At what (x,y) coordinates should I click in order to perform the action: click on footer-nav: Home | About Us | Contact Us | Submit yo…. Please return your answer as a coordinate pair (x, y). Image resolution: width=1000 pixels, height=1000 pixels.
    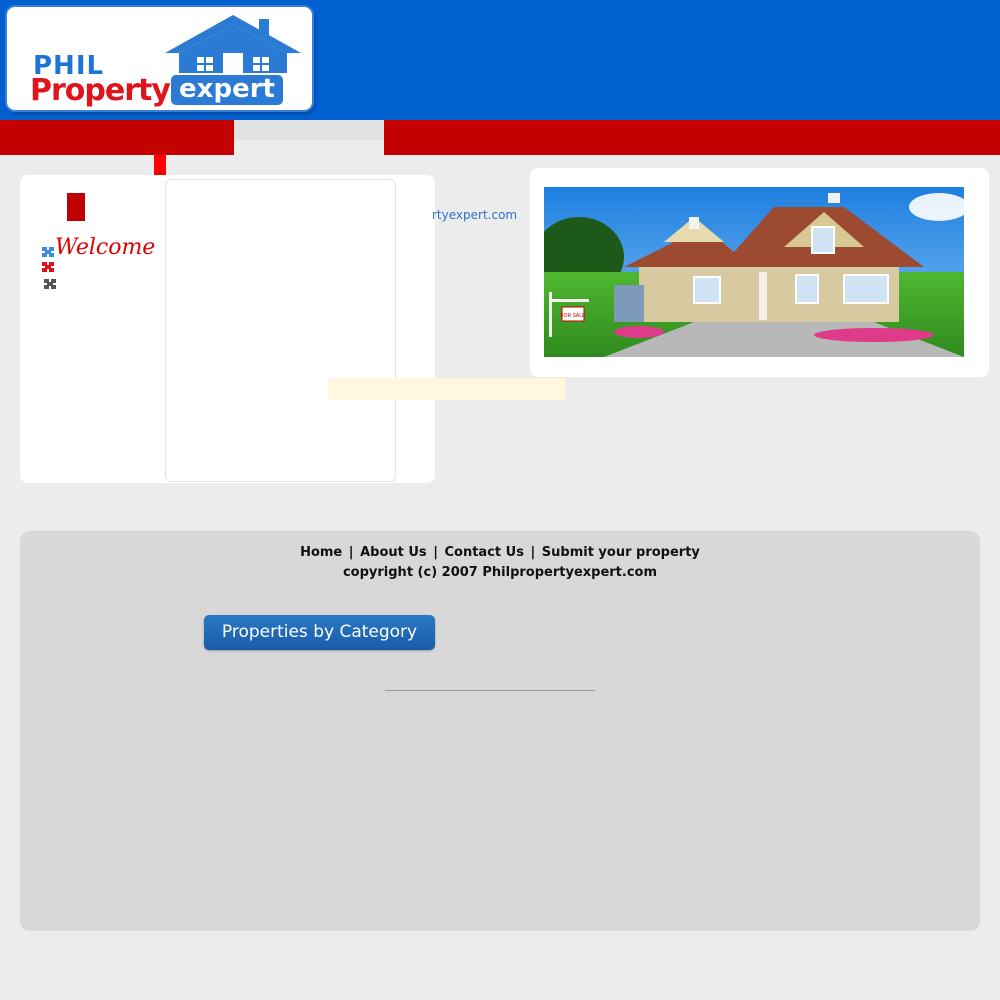
    Looking at the image, I should click on (500, 552).